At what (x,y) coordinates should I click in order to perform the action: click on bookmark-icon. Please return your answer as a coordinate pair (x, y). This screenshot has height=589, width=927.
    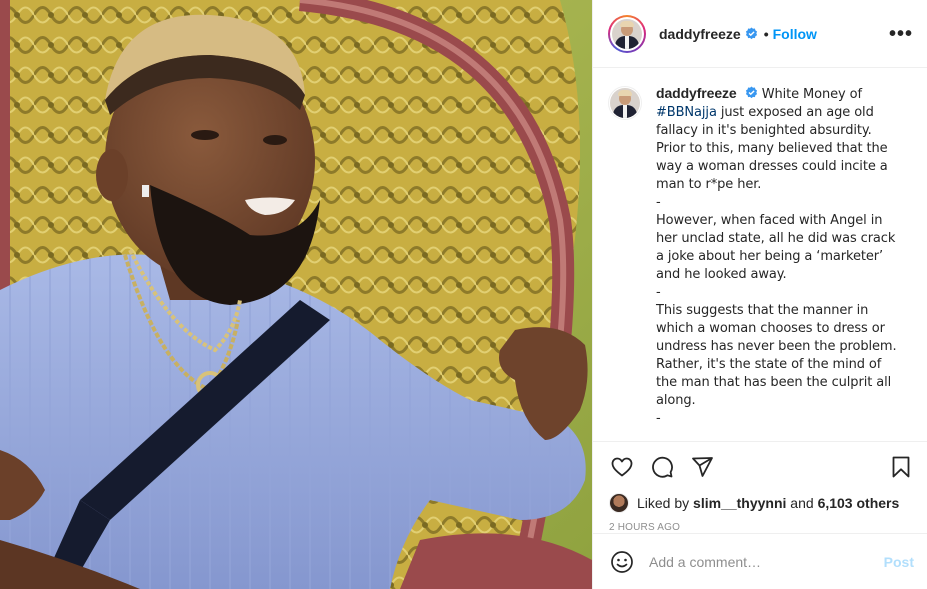
    Looking at the image, I should click on (901, 467).